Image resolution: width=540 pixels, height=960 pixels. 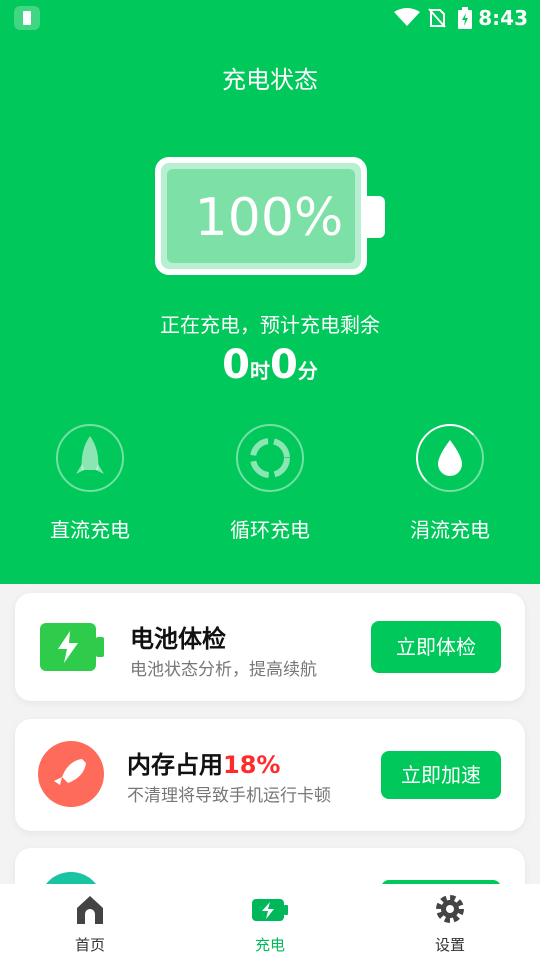 I want to click on battery-status-icon, so click(x=465, y=18).